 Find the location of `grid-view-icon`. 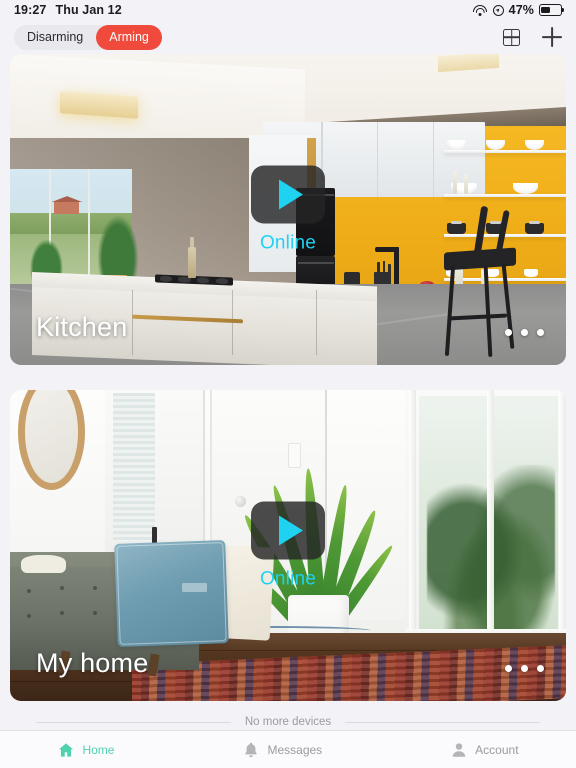

grid-view-icon is located at coordinates (511, 37).